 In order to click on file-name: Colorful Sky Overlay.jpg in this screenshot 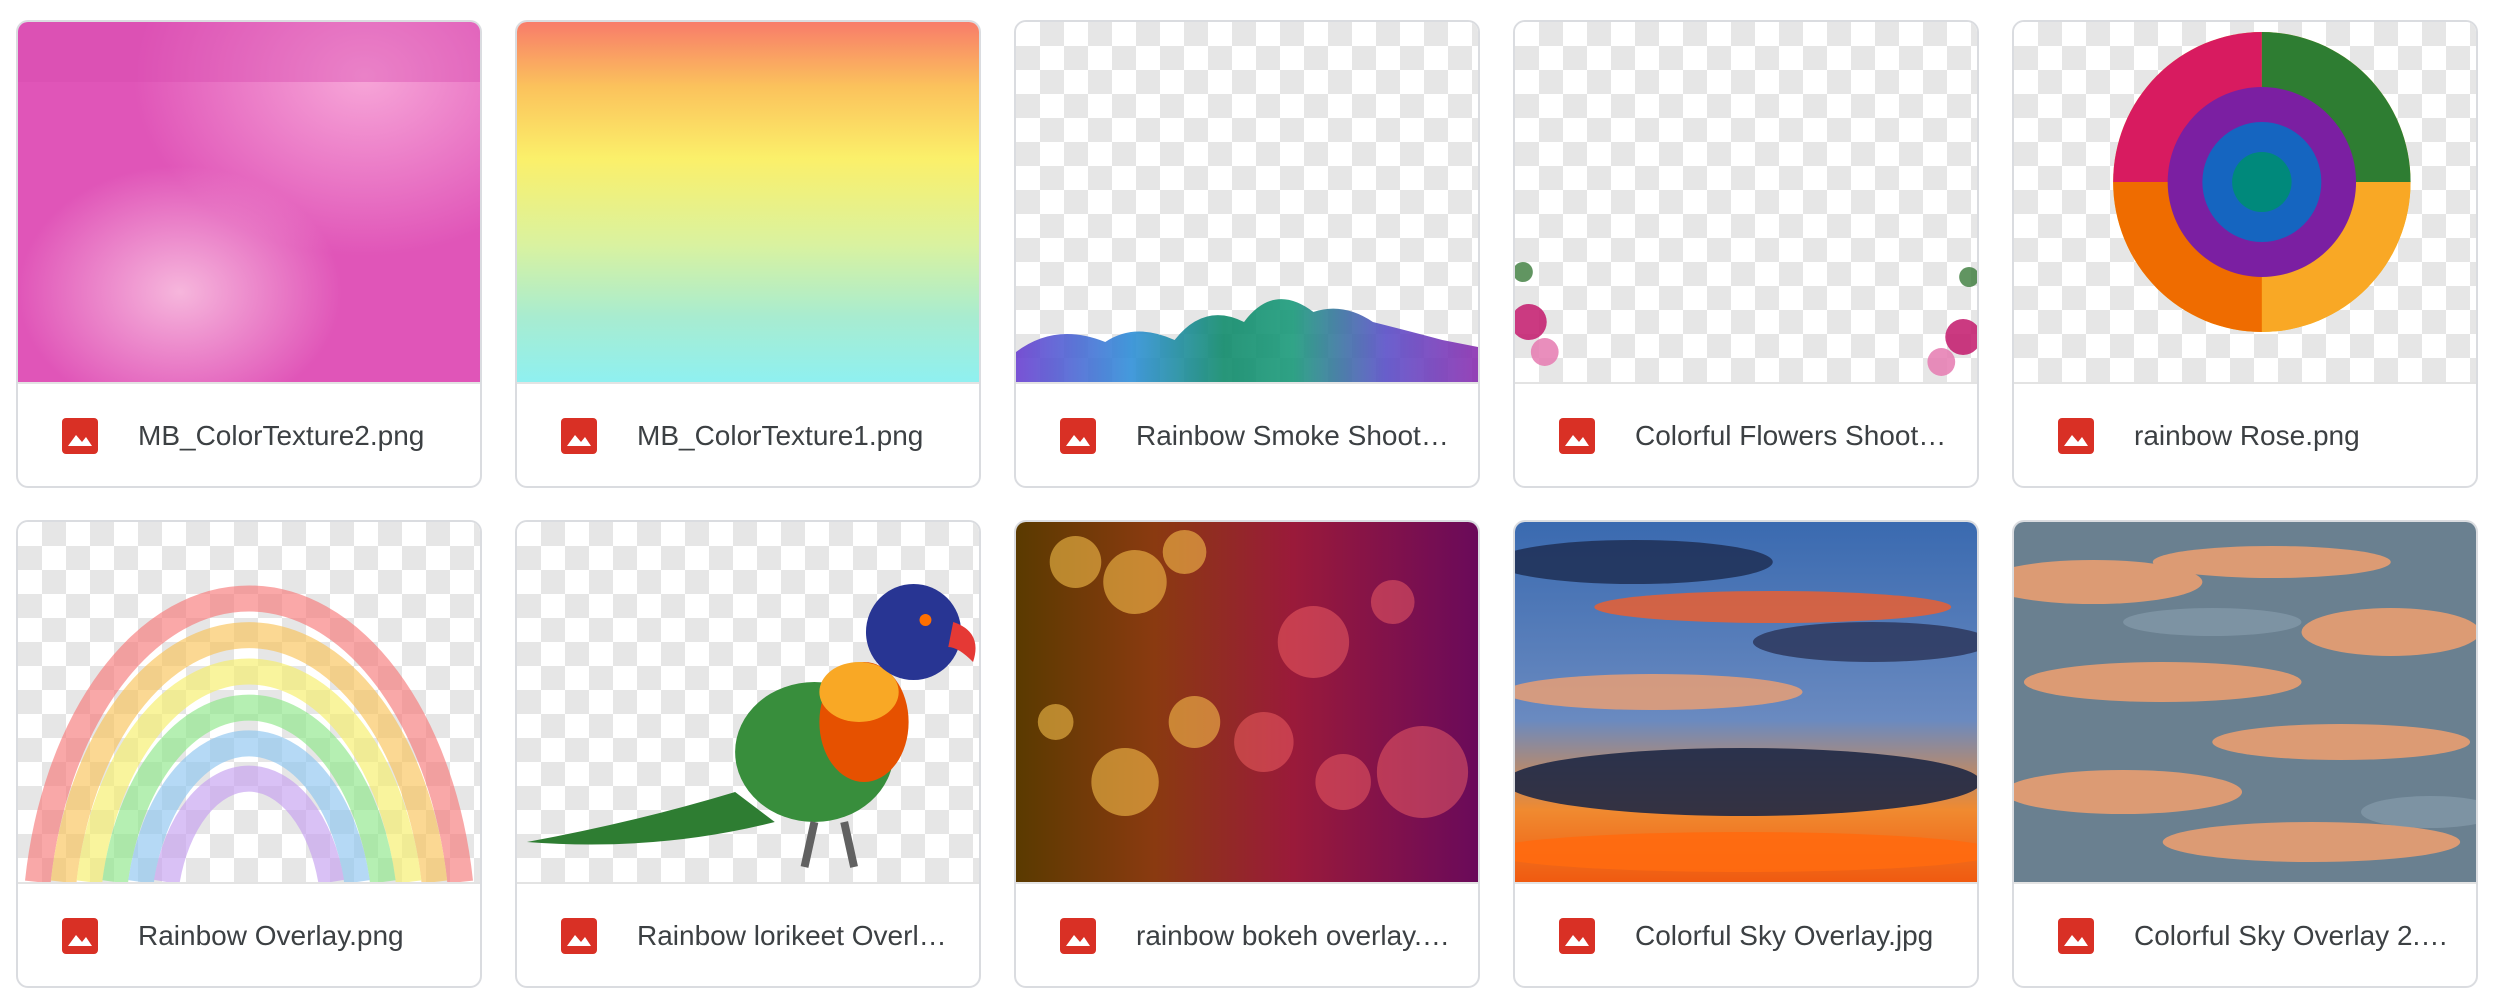, I will do `click(1784, 935)`.